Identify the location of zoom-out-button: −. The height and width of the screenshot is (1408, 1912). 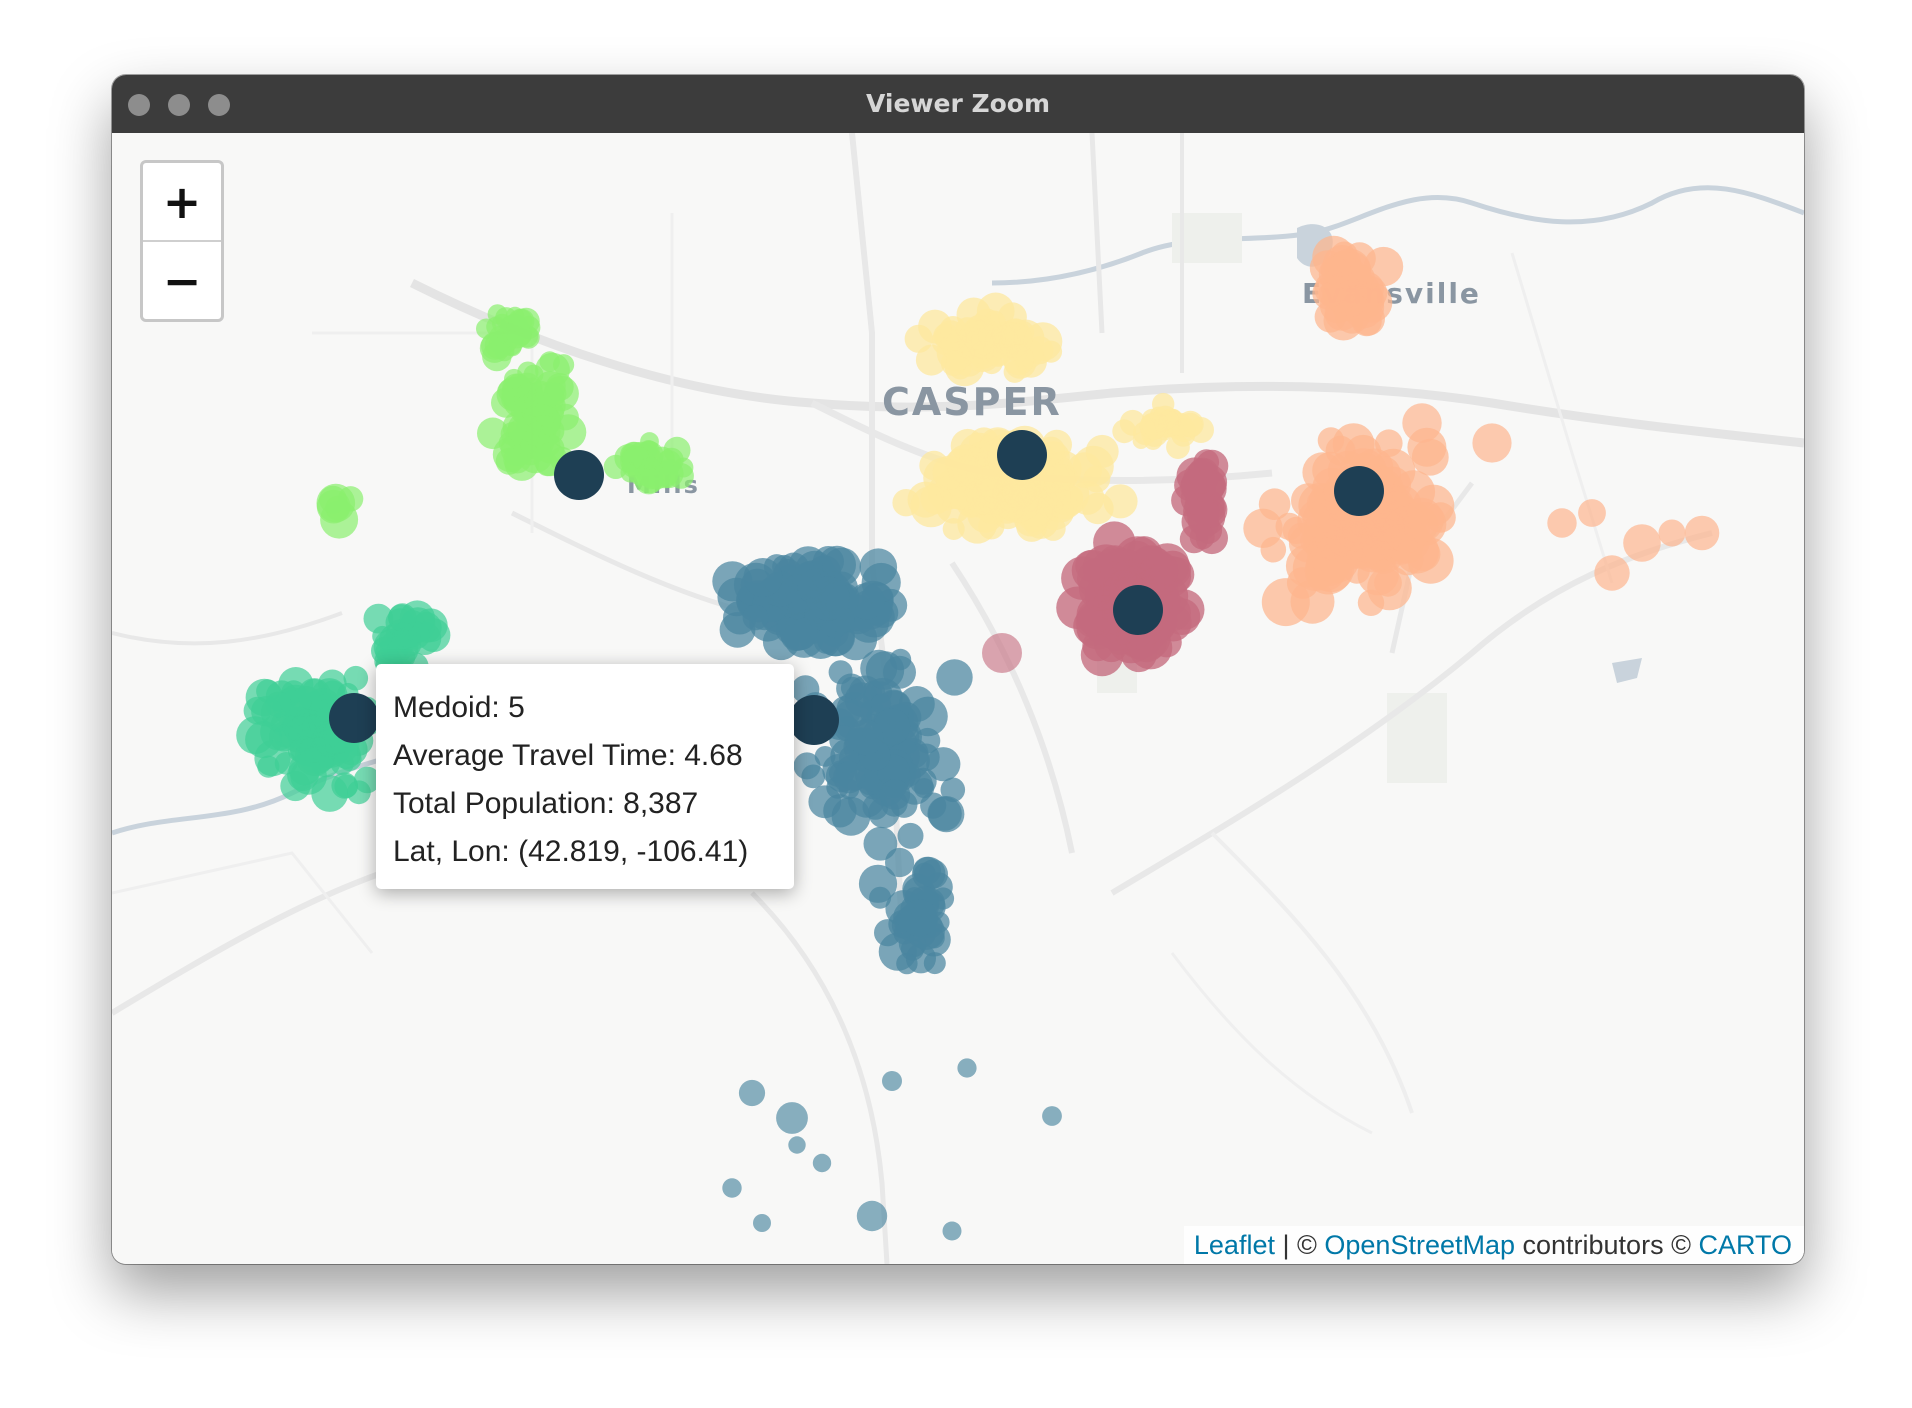
(182, 280).